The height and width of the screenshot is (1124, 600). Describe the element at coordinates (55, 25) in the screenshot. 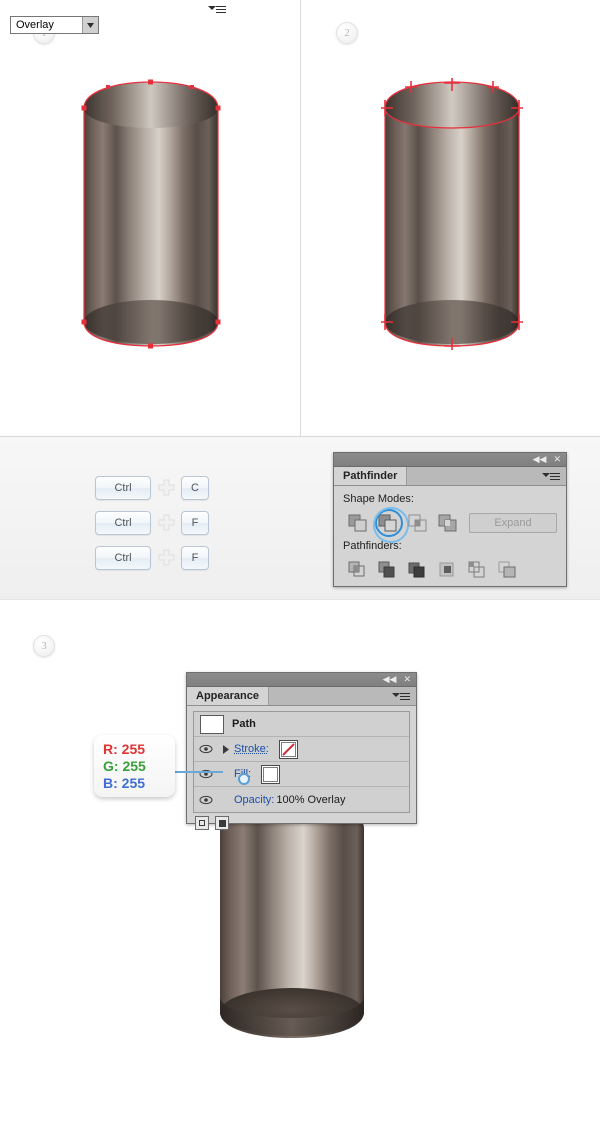

I see `blend-mode-select: Overlay` at that location.